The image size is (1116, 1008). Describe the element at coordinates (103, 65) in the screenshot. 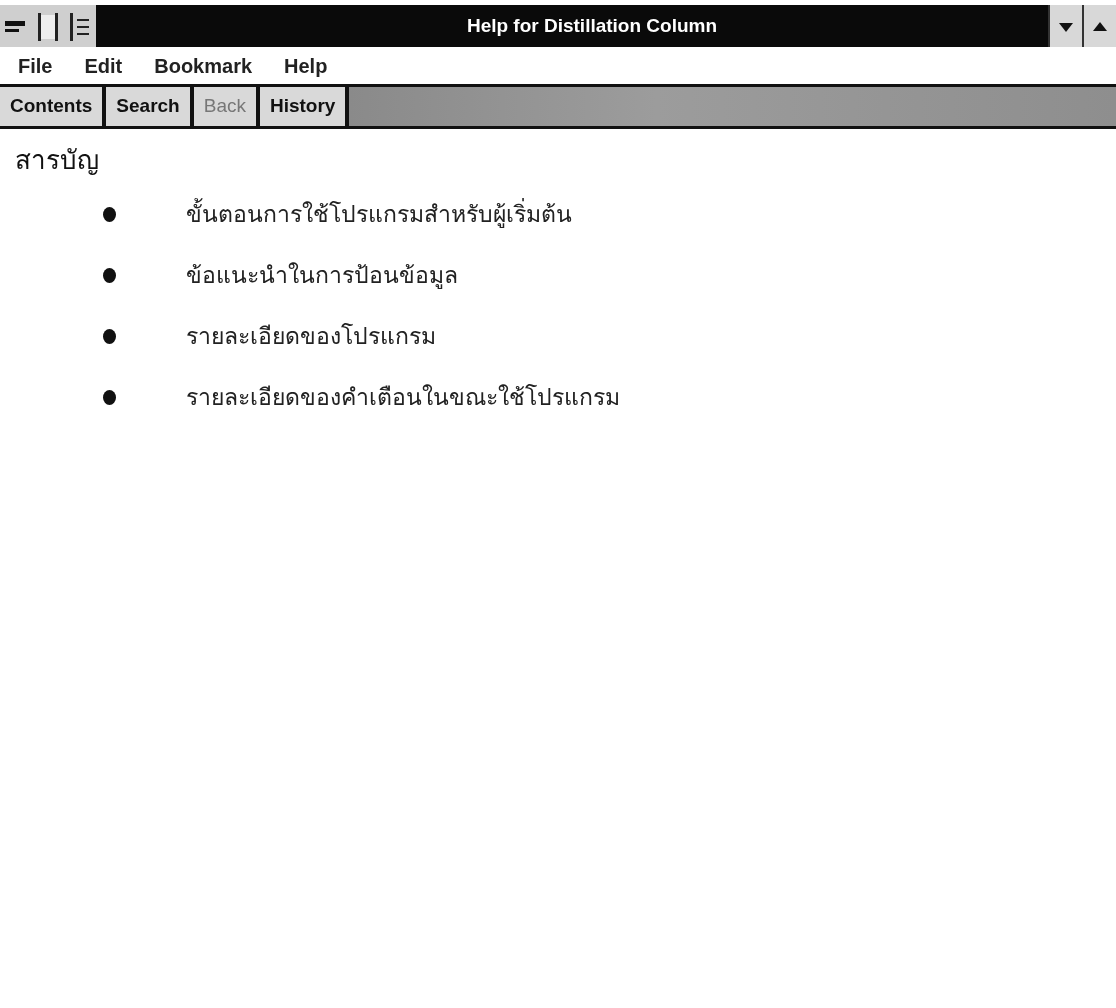

I see `menu-item: Edit` at that location.